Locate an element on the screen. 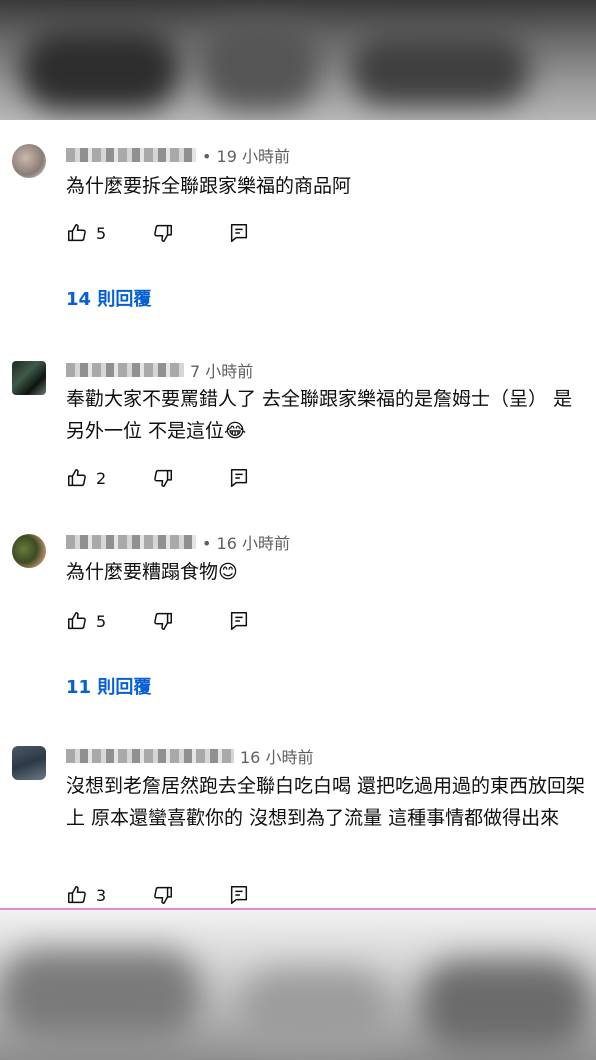  comment-text: 為什麼要糟蹋食物😊 is located at coordinates (152, 572).